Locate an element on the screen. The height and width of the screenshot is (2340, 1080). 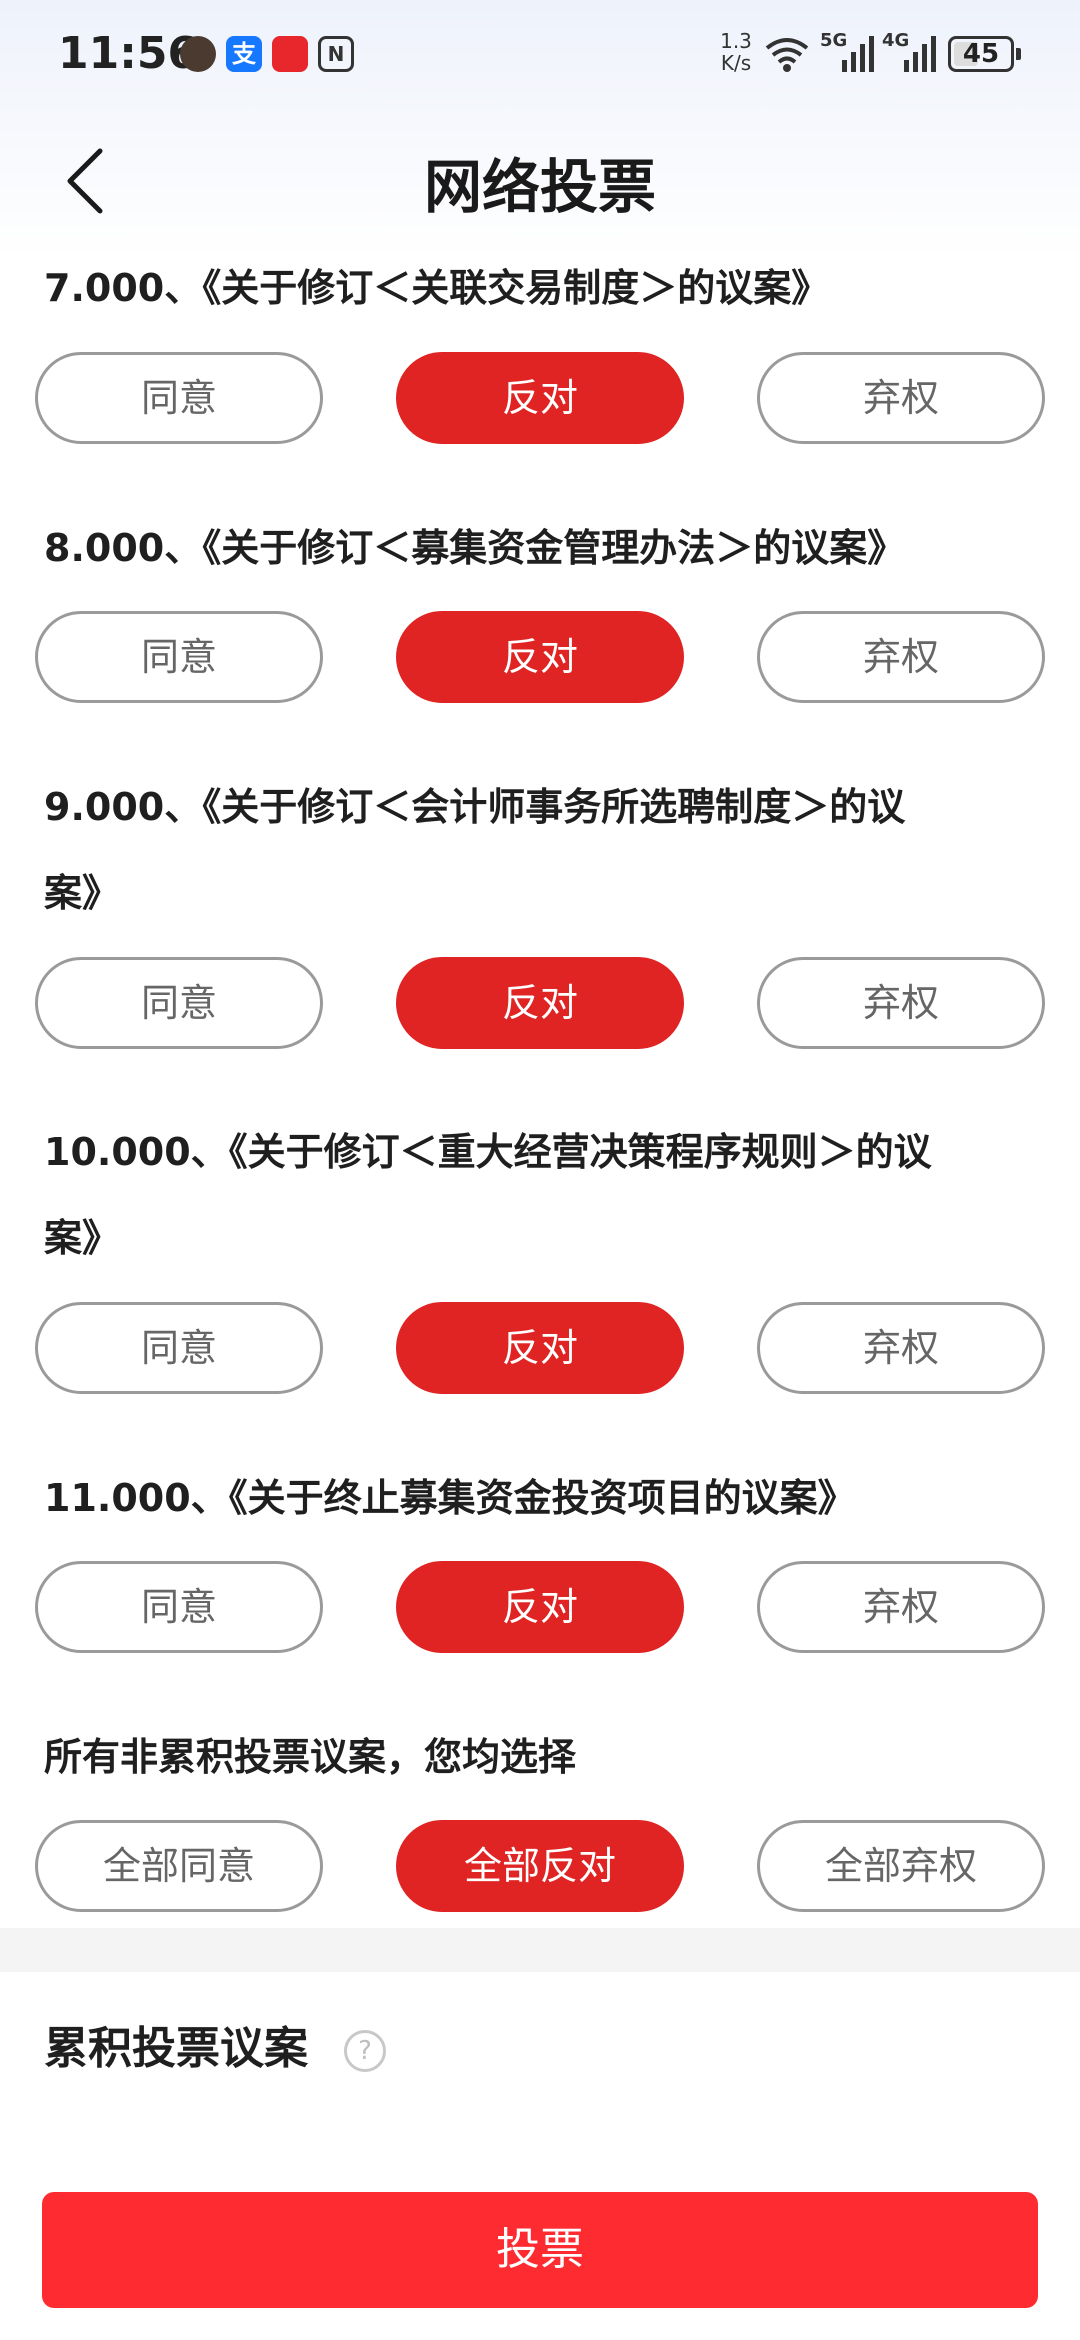
status-time: 11:56 is located at coordinates (128, 53).